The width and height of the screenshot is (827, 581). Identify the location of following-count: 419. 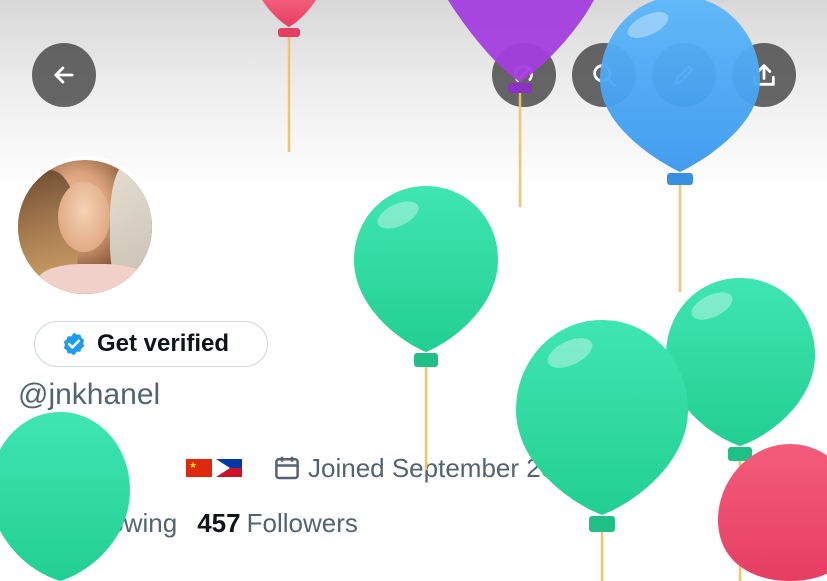
(40, 523).